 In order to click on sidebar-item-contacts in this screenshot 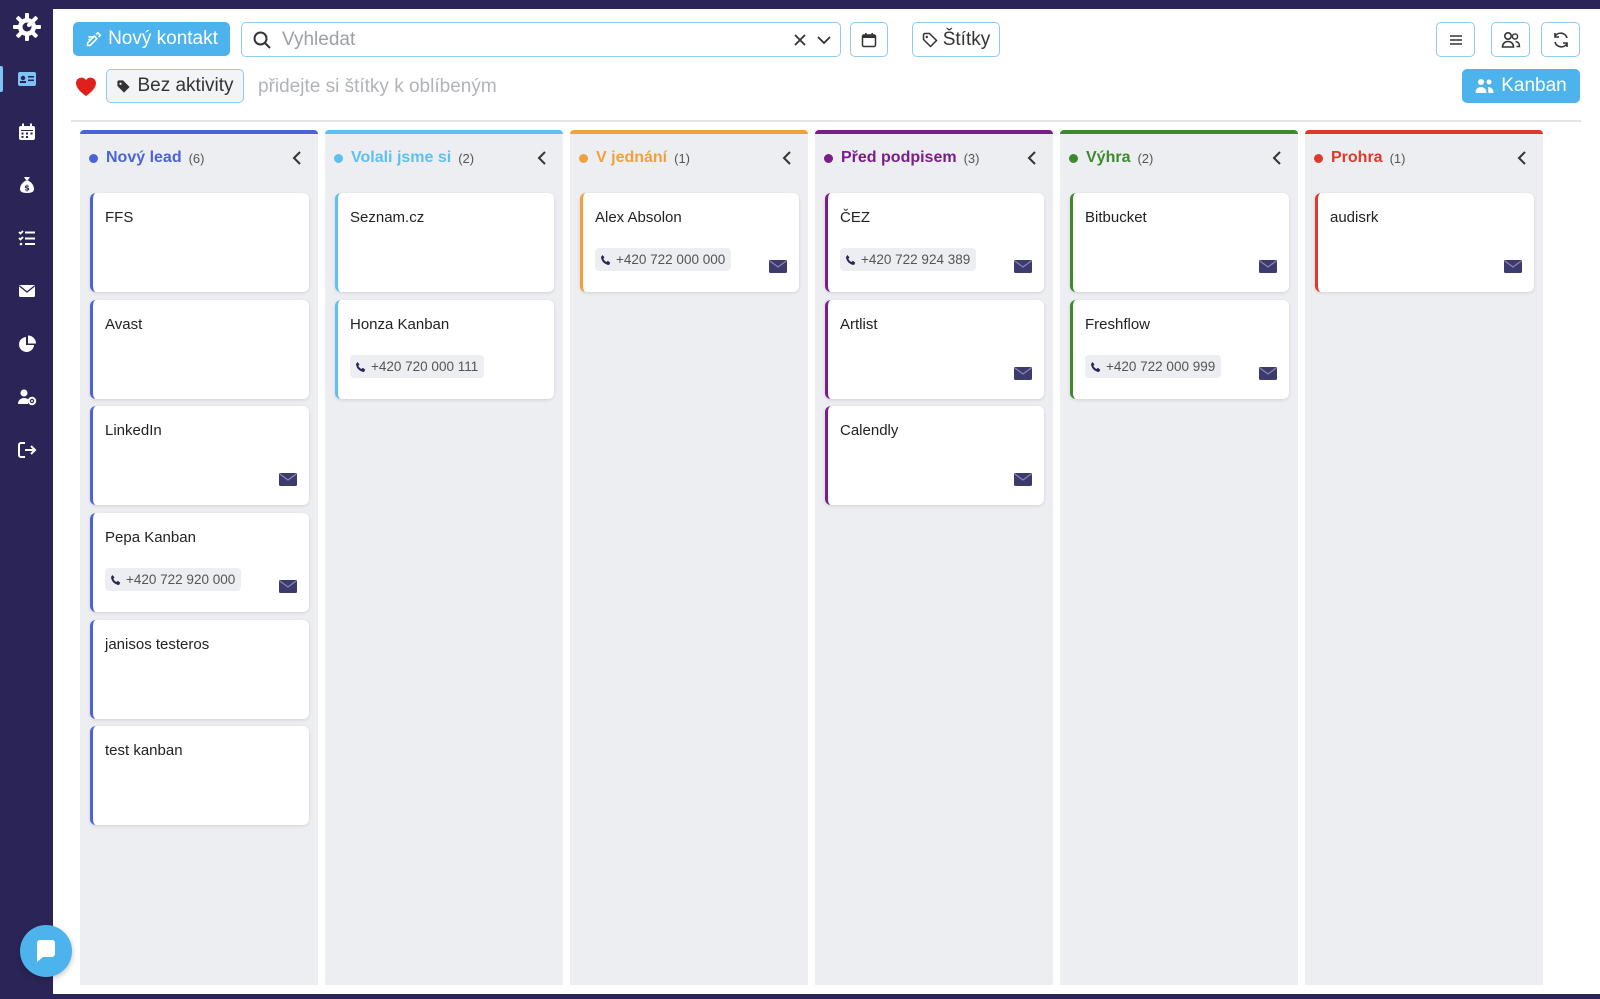, I will do `click(26, 78)`.